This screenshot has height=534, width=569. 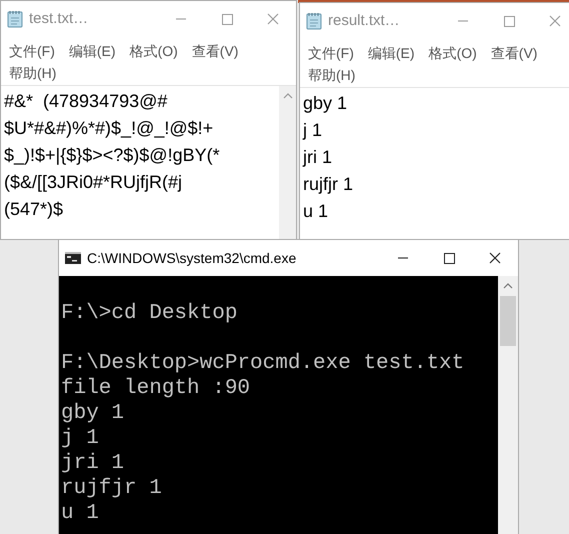 What do you see at coordinates (80, 438) in the screenshot?
I see `console-line: j 1` at bounding box center [80, 438].